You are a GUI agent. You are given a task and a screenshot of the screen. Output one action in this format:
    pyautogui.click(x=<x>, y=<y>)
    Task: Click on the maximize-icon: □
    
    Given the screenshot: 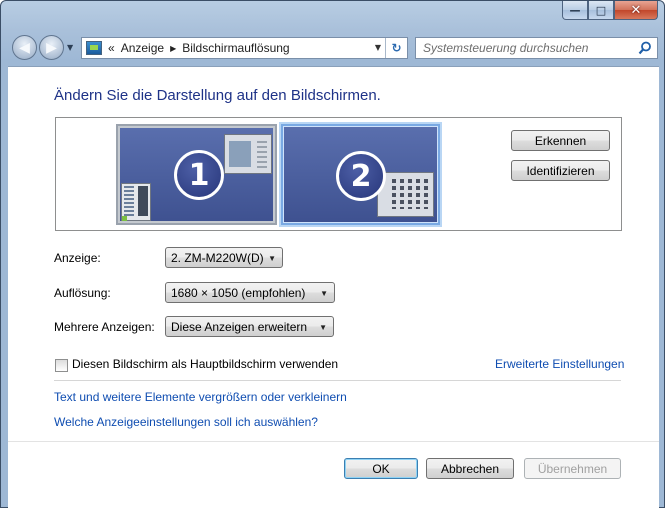 What is the action you would take?
    pyautogui.click(x=601, y=10)
    